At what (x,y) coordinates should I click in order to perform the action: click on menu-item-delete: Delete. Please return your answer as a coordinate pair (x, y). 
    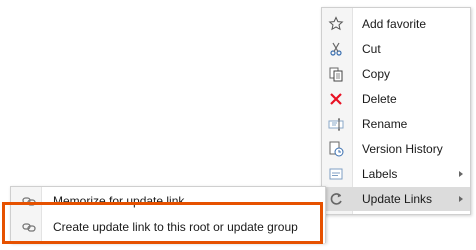
    Looking at the image, I should click on (396, 99).